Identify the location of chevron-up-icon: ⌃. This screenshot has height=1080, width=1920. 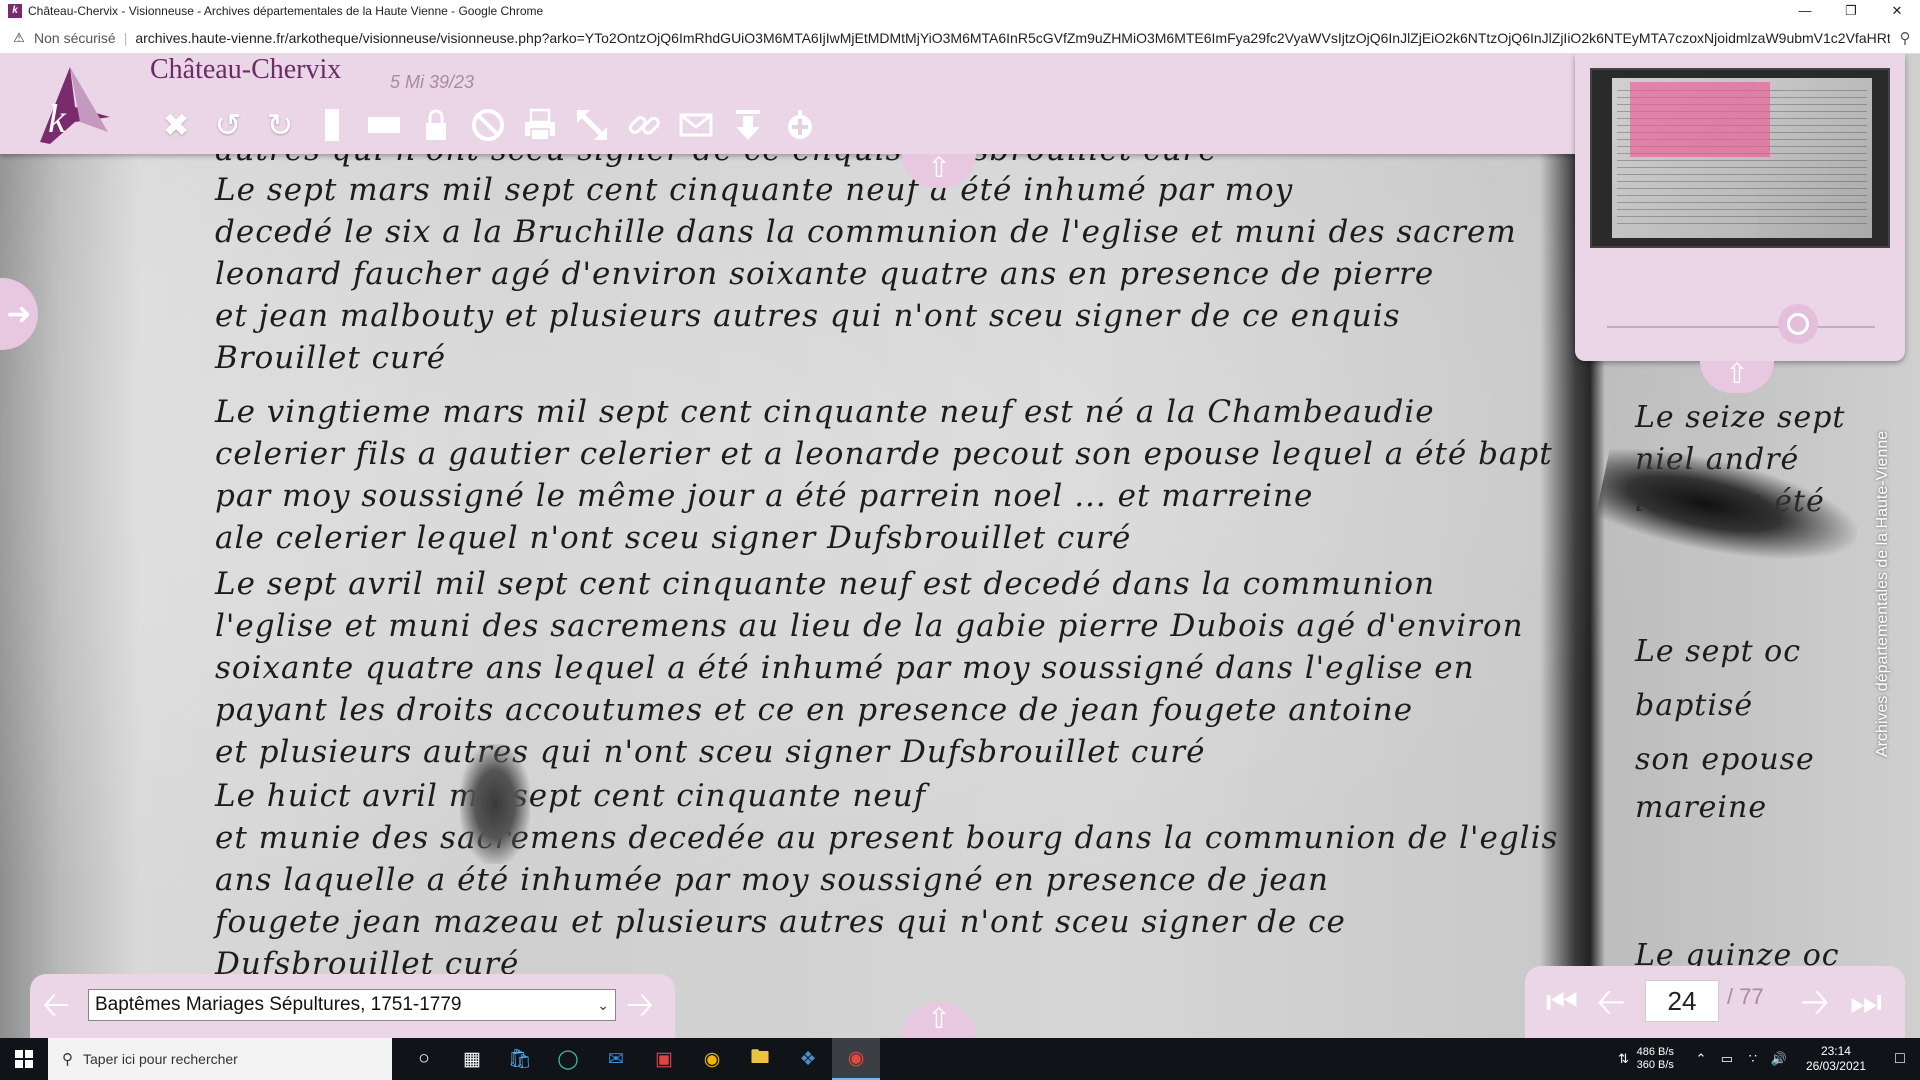
(1701, 1059).